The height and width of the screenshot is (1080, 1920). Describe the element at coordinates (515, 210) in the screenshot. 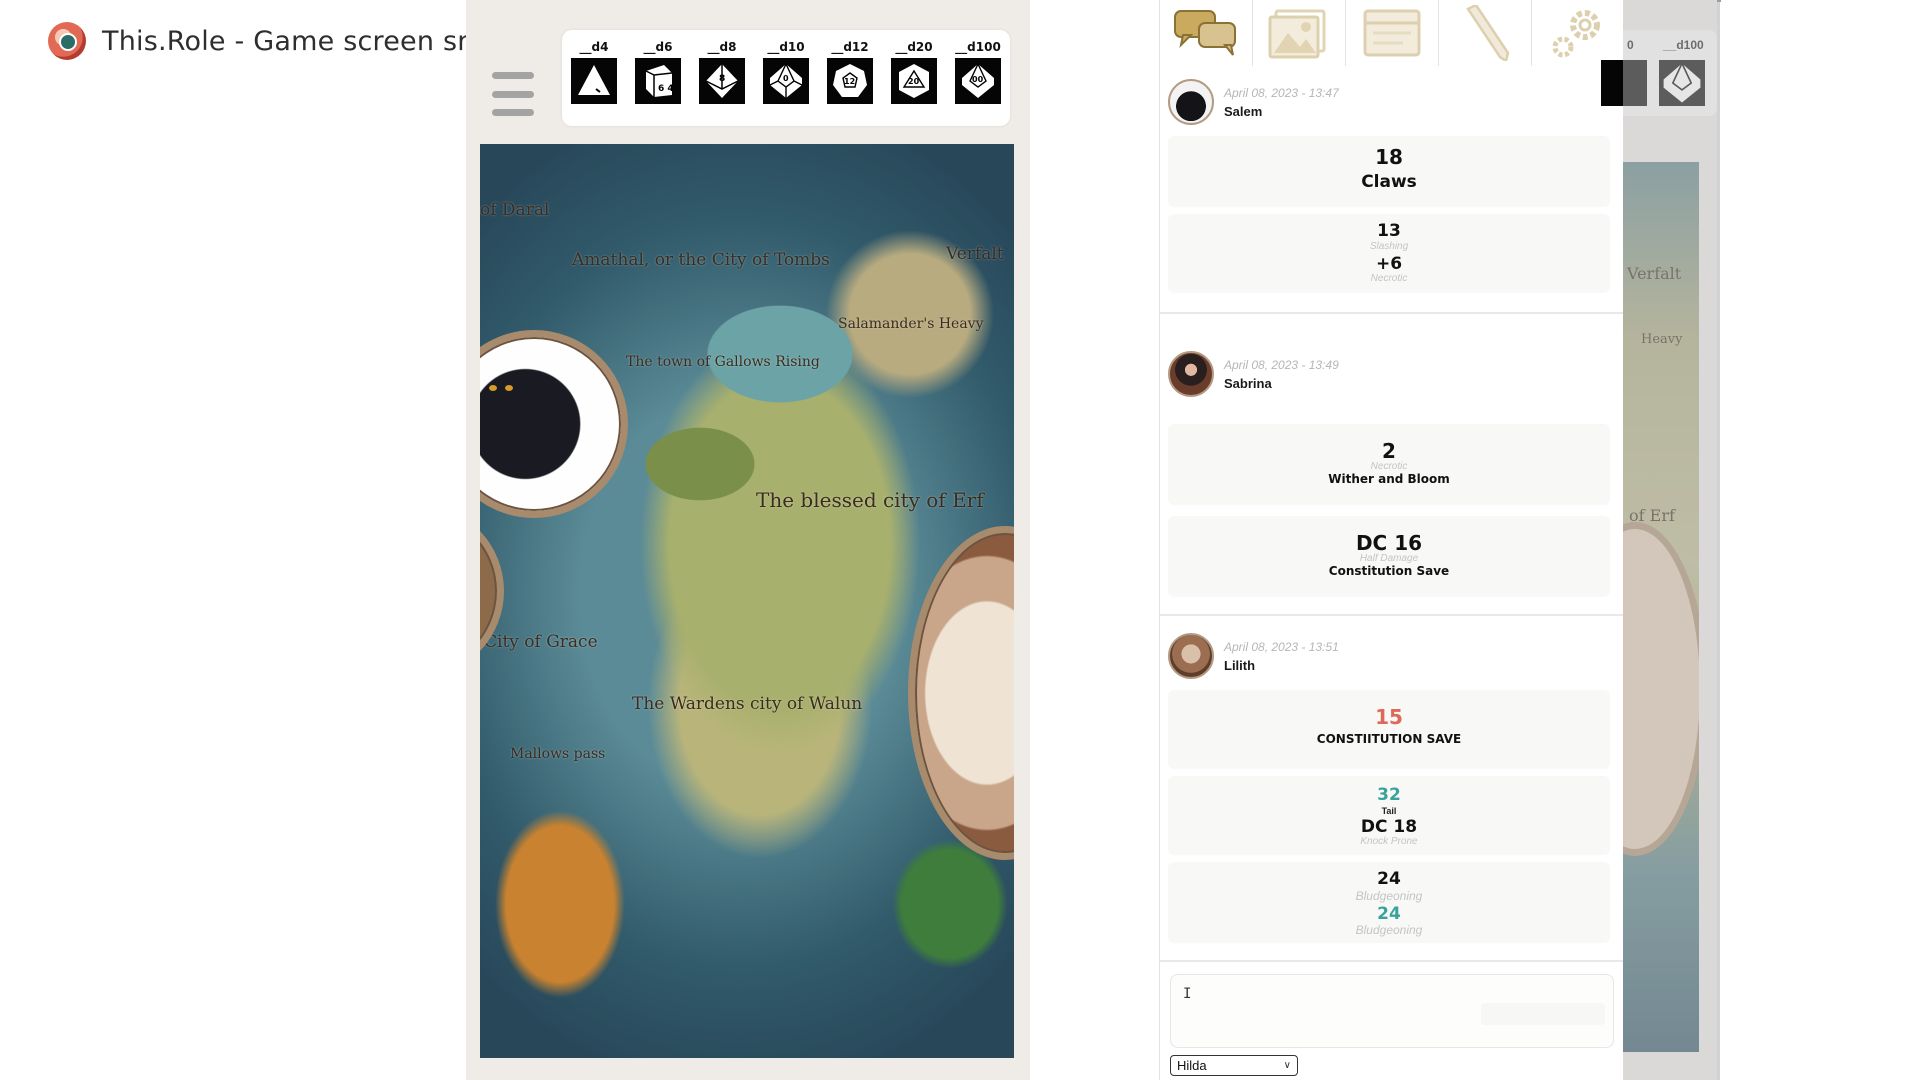

I see `map-label: of Daral` at that location.